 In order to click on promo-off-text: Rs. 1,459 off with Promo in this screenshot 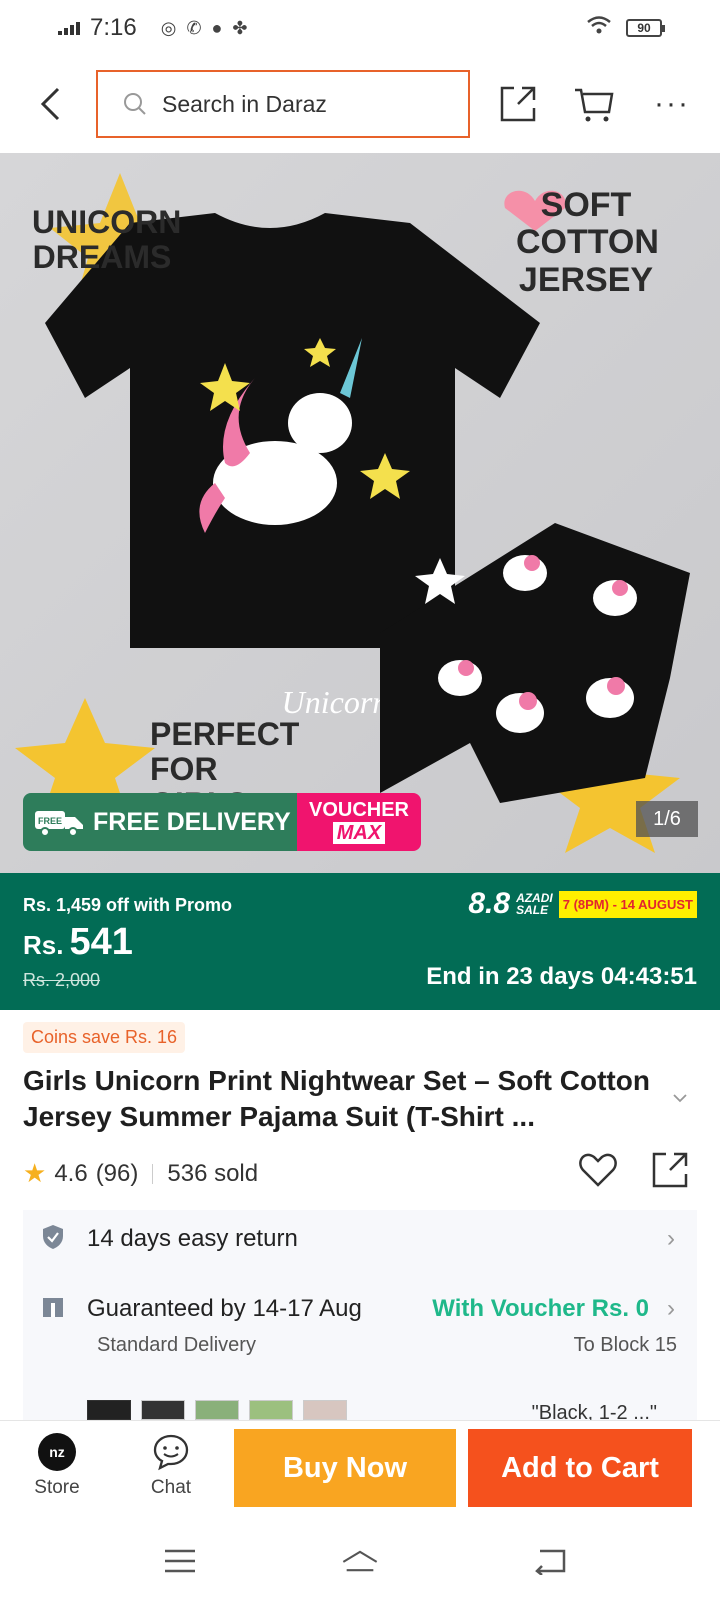, I will do `click(128, 905)`.